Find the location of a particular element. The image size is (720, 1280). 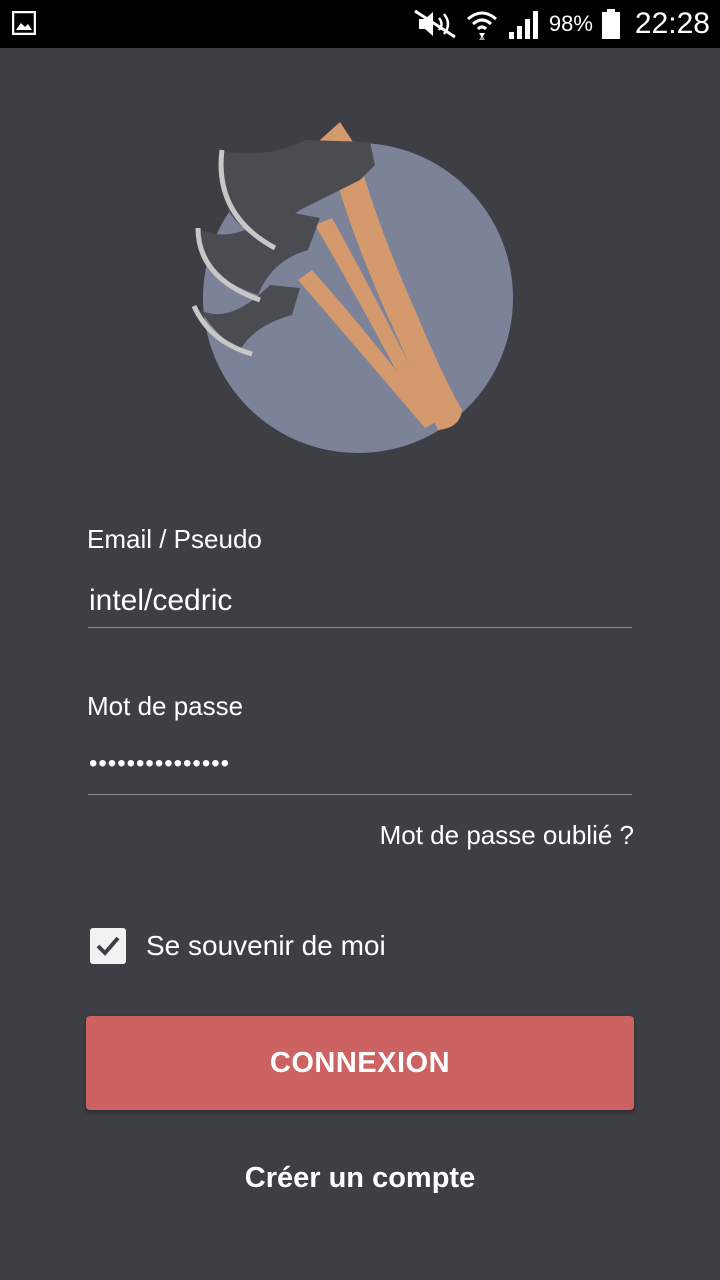

gallery-icon is located at coordinates (24, 23).